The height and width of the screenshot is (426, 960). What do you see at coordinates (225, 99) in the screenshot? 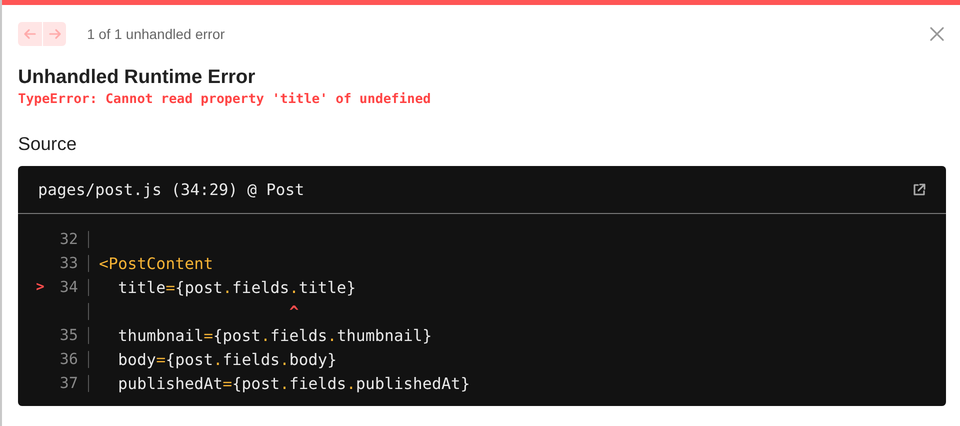
I see `error-message: TypeError: Cannot read property 'title' of undefined` at bounding box center [225, 99].